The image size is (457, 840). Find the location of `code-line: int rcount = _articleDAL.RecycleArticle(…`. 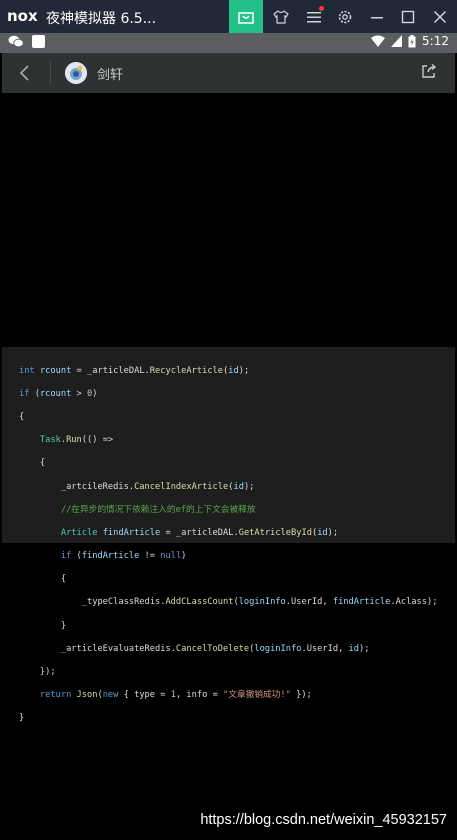

code-line: int rcount = _articleDAL.RecycleArticle(… is located at coordinates (134, 370).